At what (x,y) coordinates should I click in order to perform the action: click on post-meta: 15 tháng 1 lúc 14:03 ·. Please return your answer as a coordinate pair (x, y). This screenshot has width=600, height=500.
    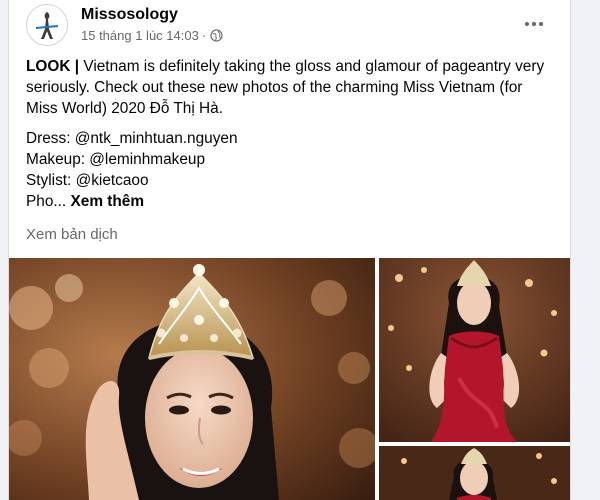
    Looking at the image, I should click on (152, 35).